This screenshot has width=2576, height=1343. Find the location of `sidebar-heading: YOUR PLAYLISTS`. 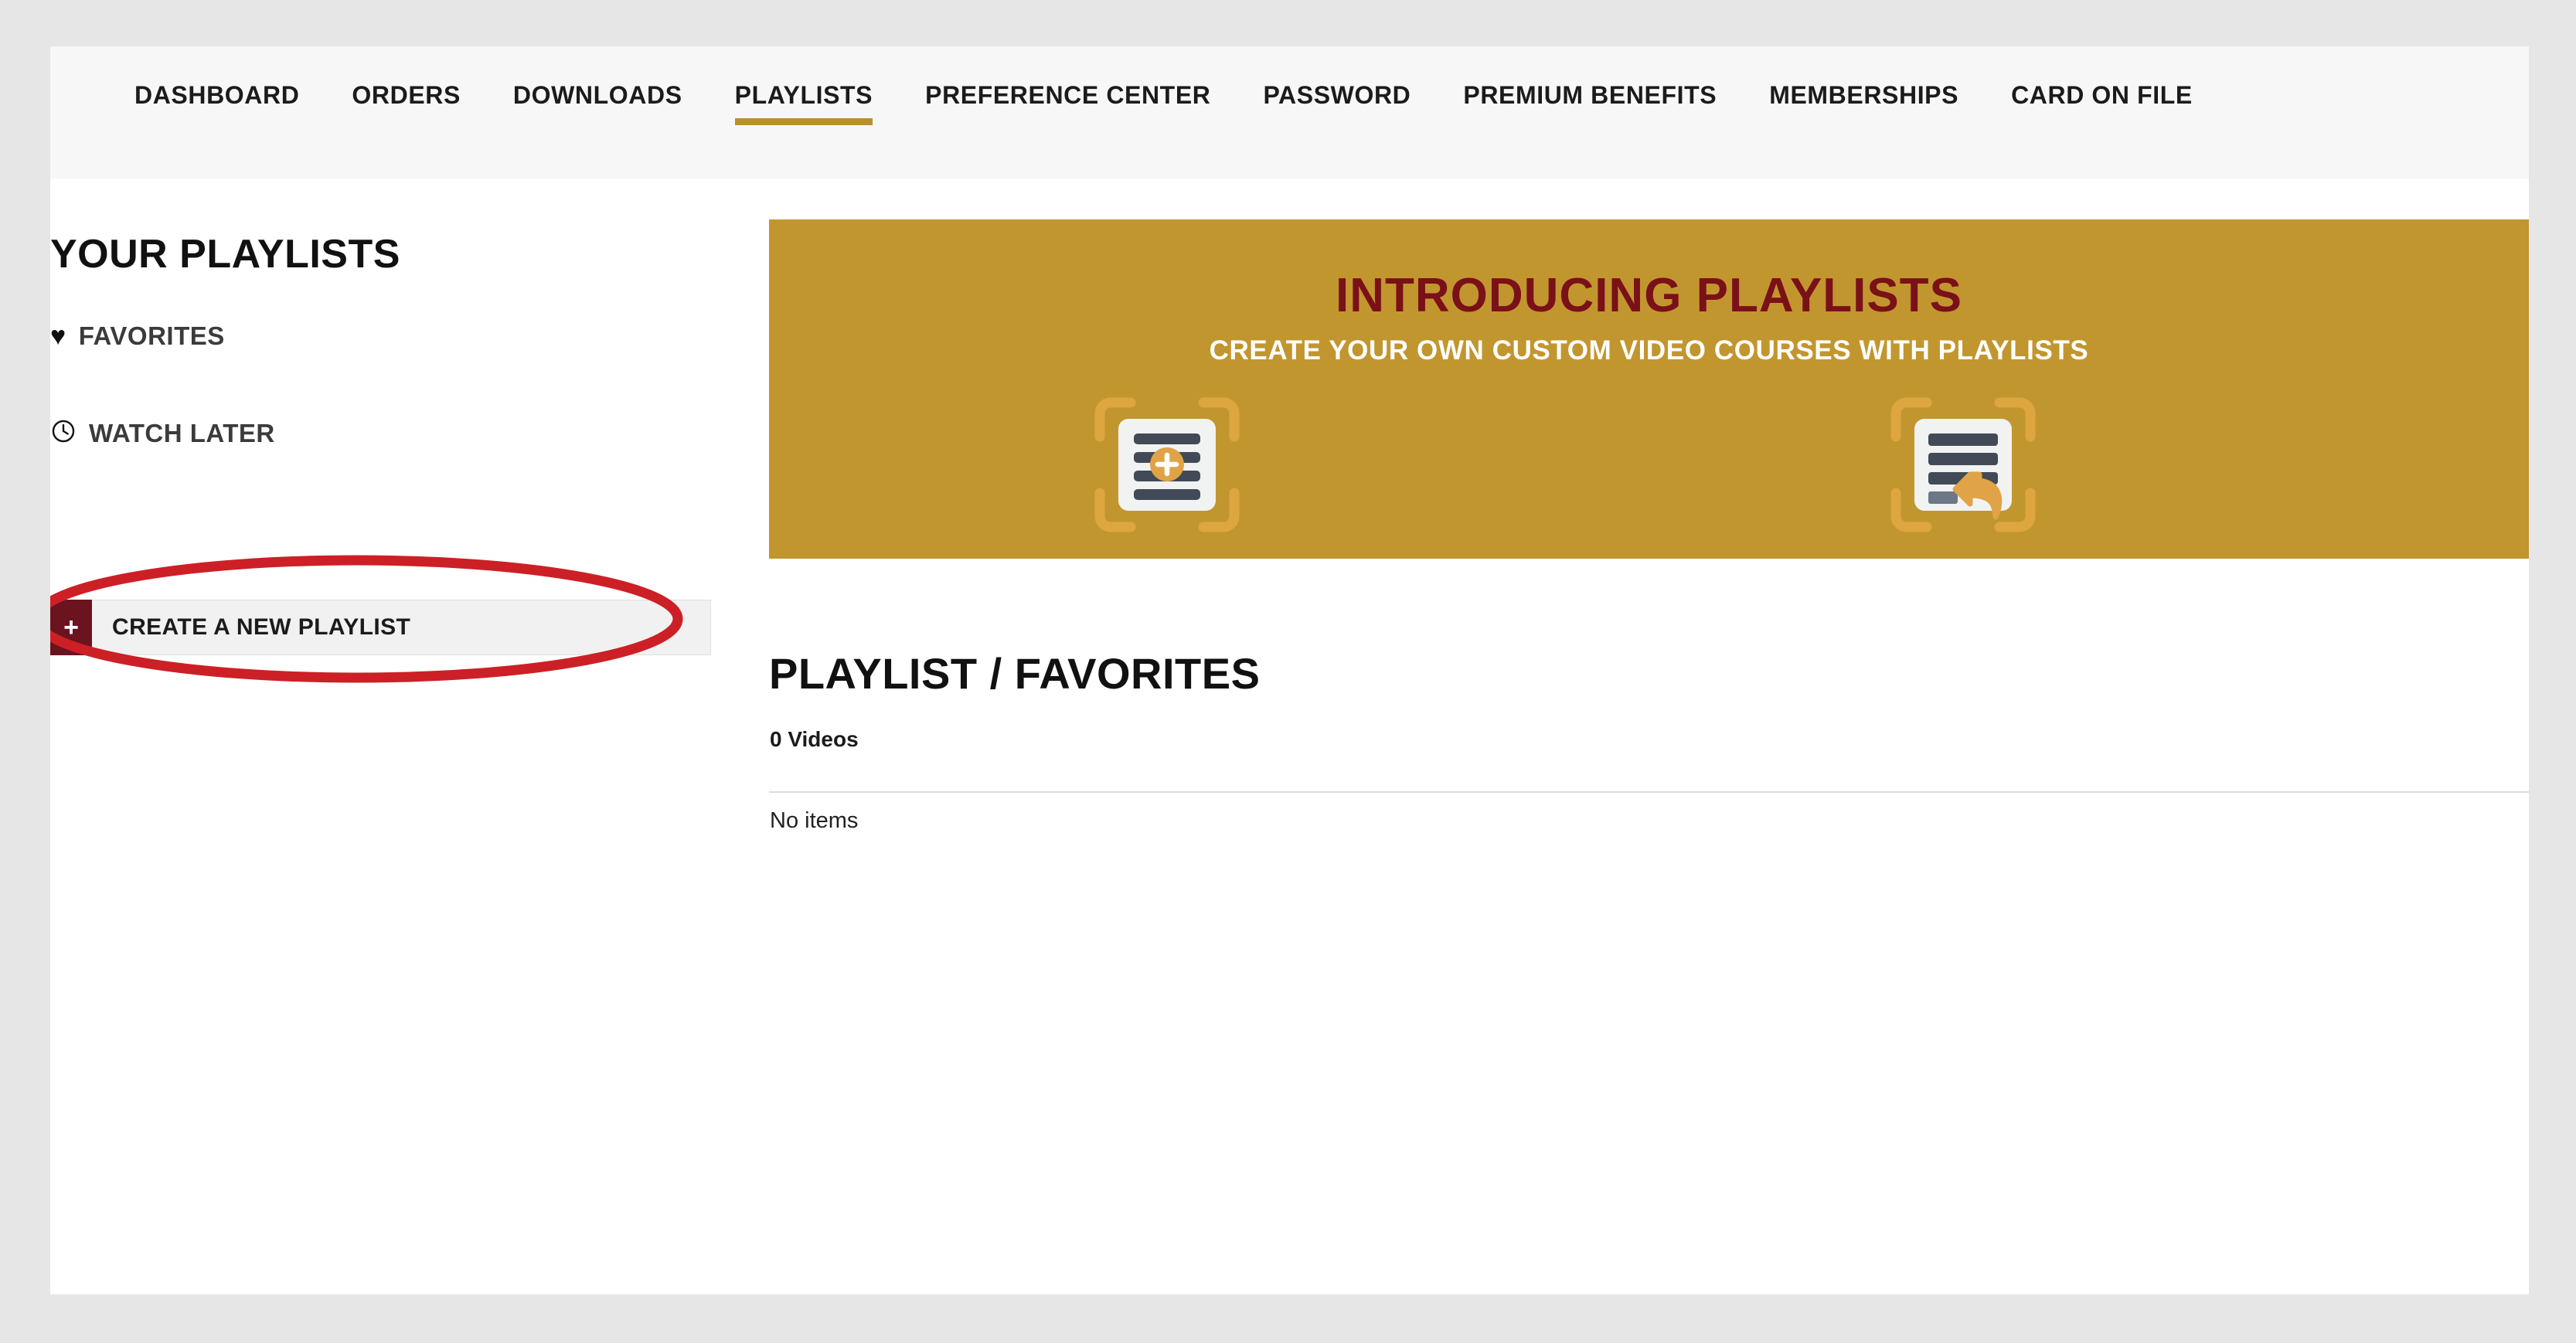

sidebar-heading: YOUR PLAYLISTS is located at coordinates (225, 254).